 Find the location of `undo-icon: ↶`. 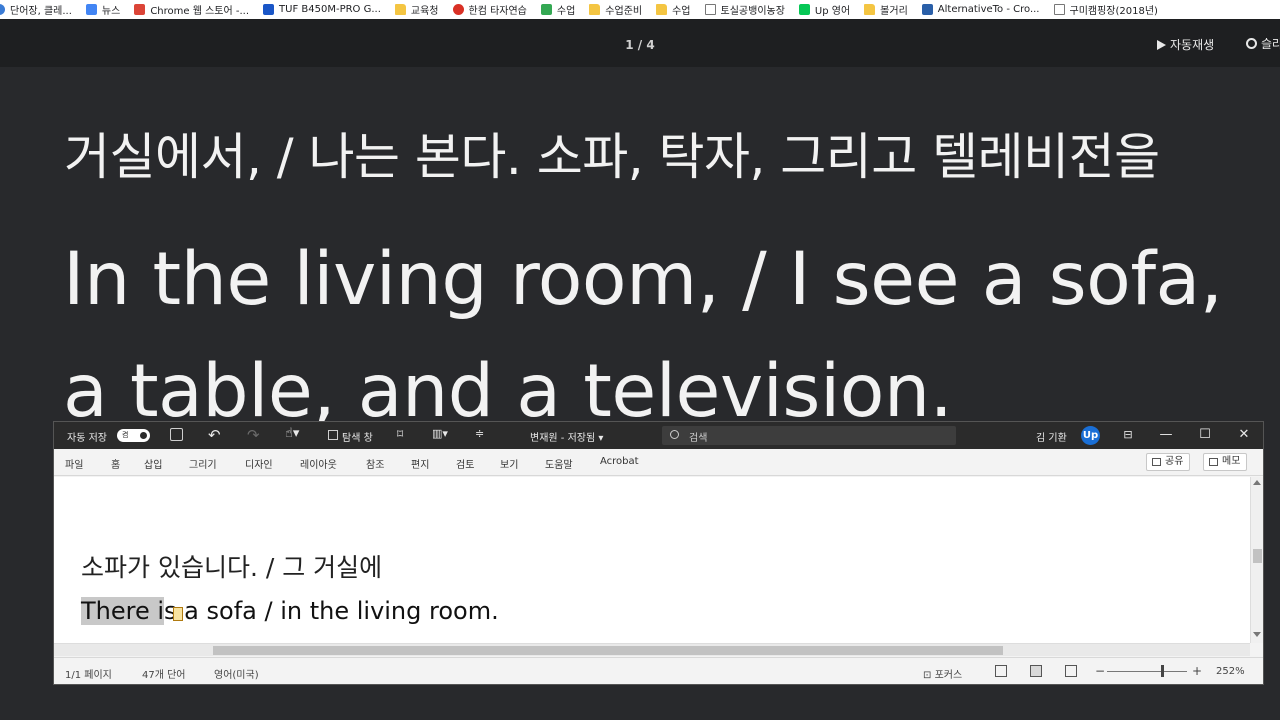

undo-icon: ↶ is located at coordinates (214, 435).